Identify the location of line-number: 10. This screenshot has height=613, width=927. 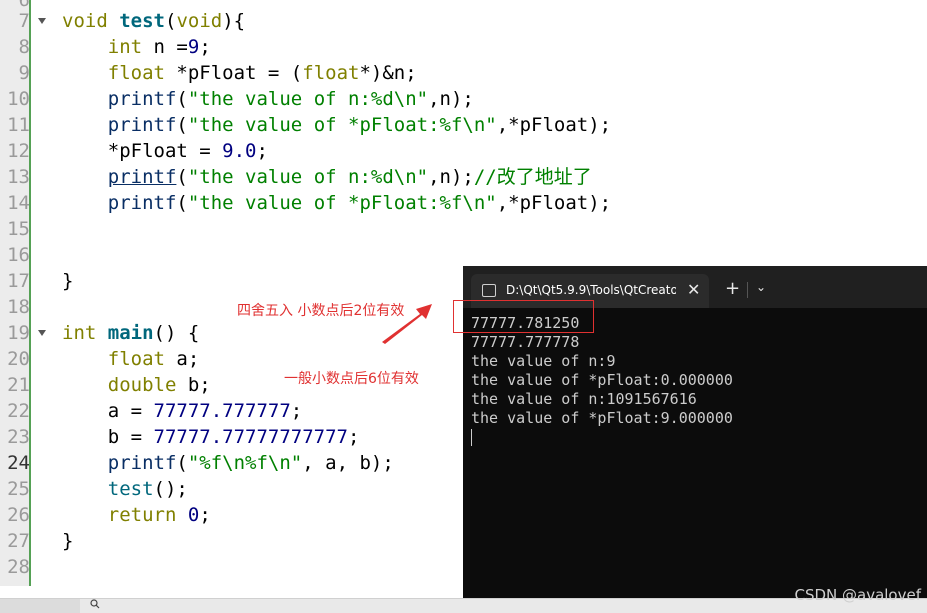
(18, 99).